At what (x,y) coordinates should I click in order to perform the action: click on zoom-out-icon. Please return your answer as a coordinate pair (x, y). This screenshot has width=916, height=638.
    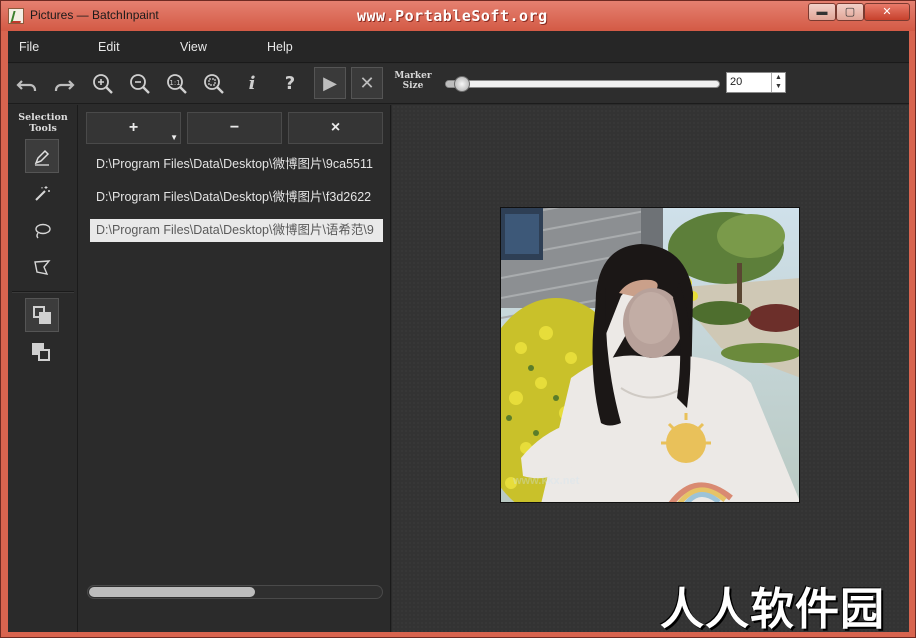
    Looking at the image, I should click on (140, 84).